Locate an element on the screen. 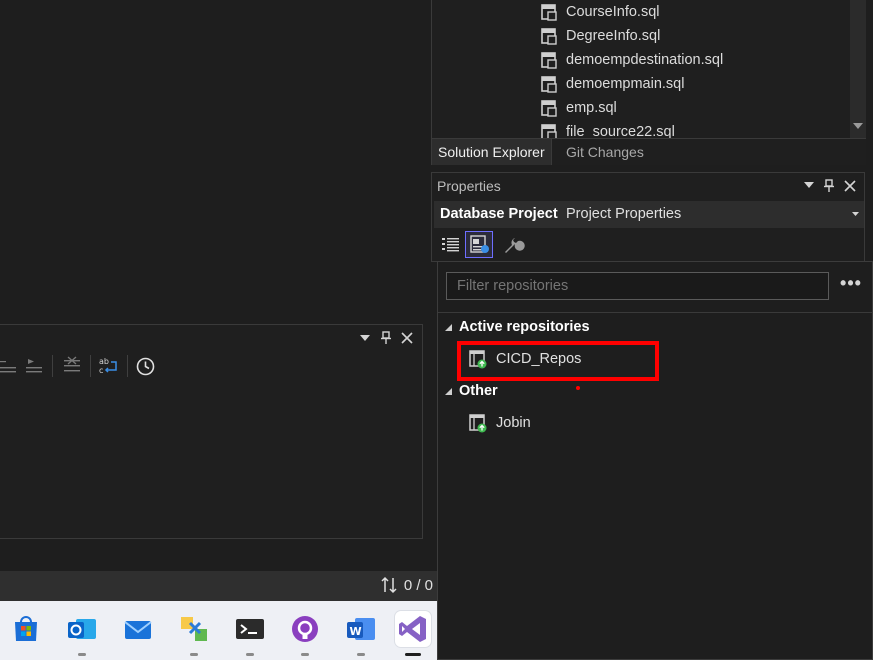 The image size is (873, 660). file-name: CourseInfo.sql is located at coordinates (613, 12).